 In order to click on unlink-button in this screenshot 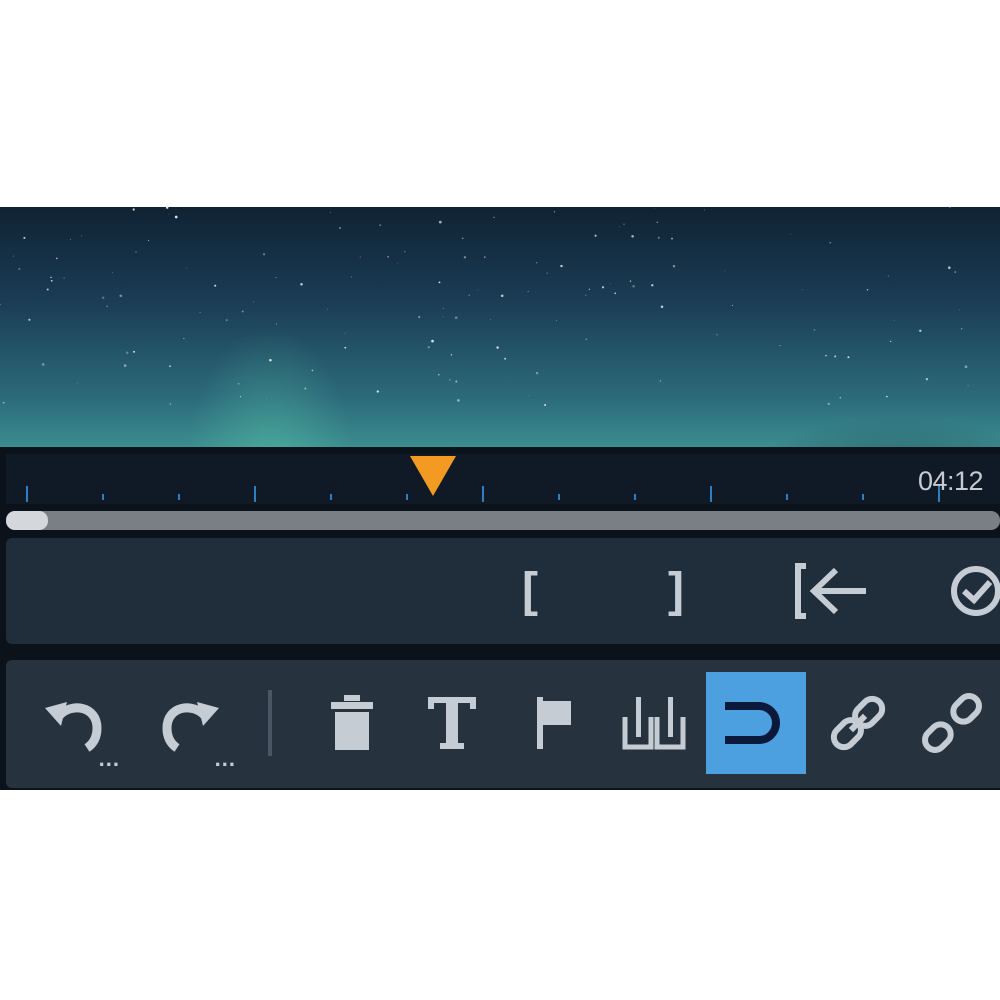, I will do `click(955, 723)`.